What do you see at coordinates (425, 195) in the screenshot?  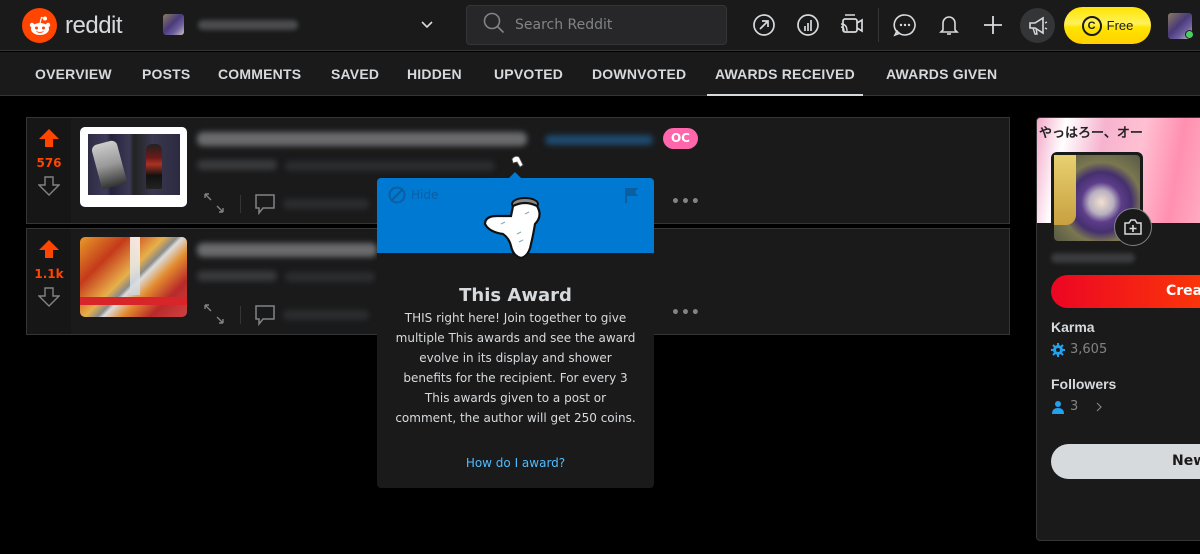 I see `hide-label: Hide` at bounding box center [425, 195].